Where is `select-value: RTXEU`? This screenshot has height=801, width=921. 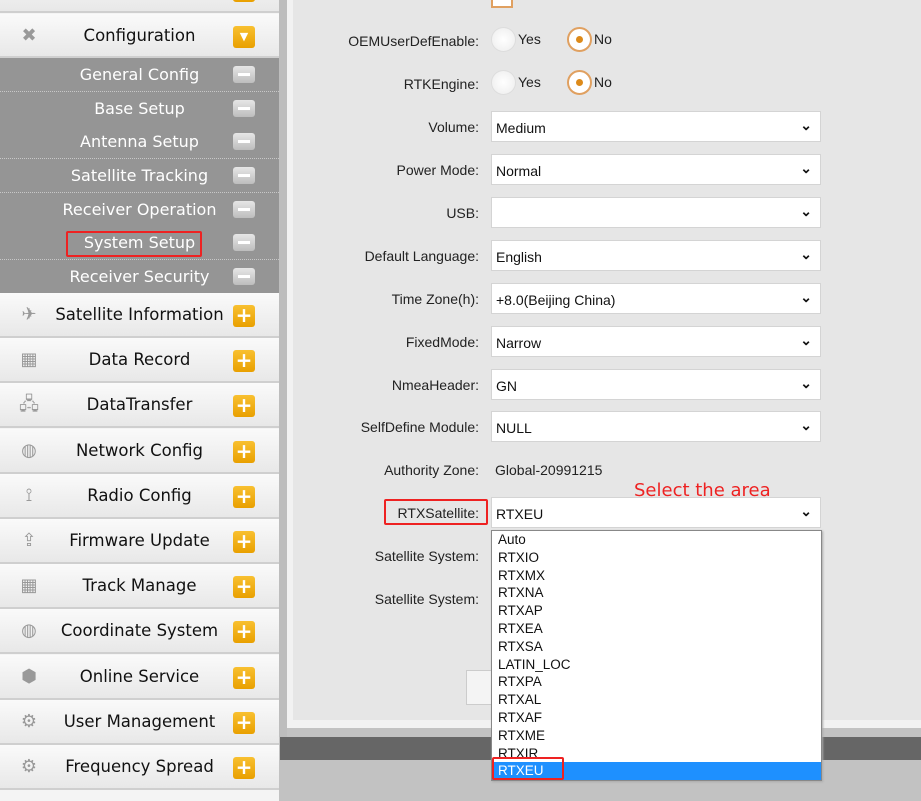 select-value: RTXEU is located at coordinates (520, 514).